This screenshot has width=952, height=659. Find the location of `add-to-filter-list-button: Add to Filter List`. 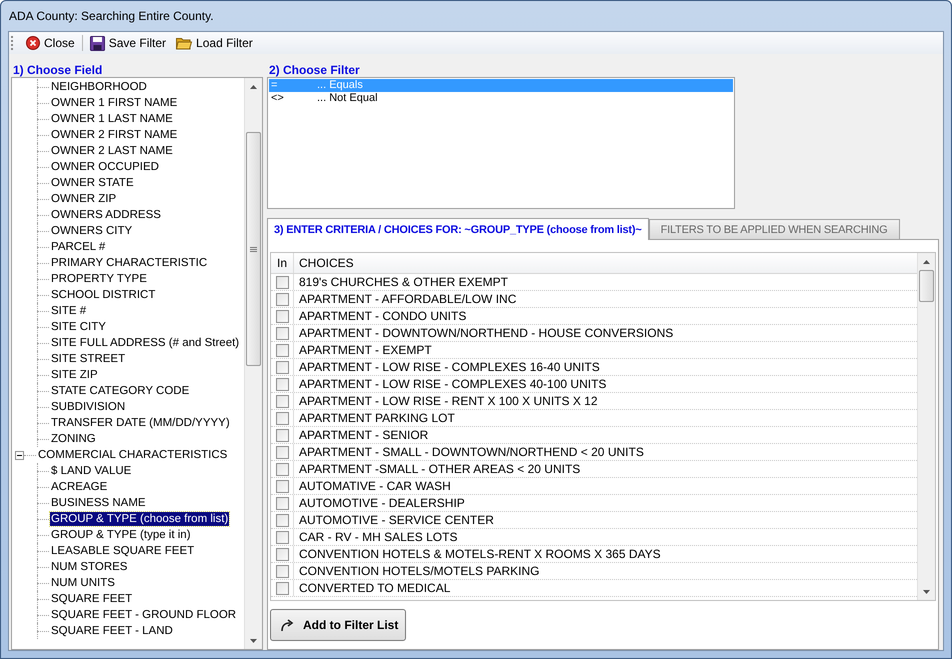

add-to-filter-list-button: Add to Filter List is located at coordinates (338, 625).